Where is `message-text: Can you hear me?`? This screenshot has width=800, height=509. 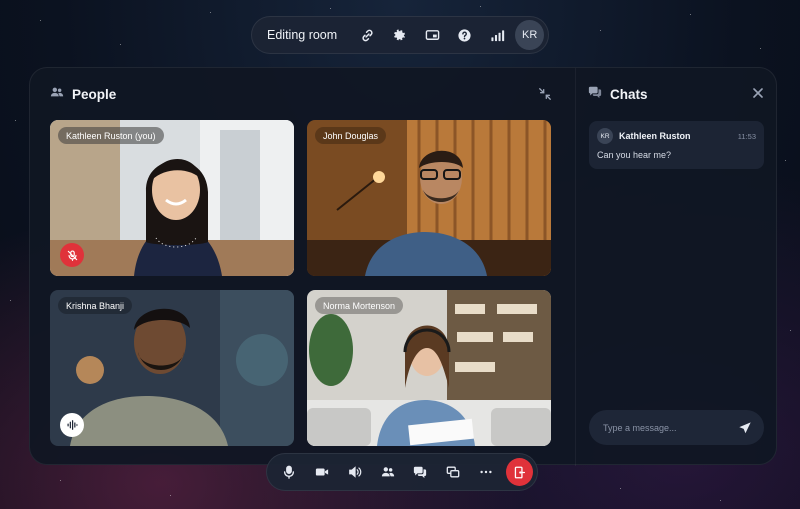 message-text: Can you hear me? is located at coordinates (634, 155).